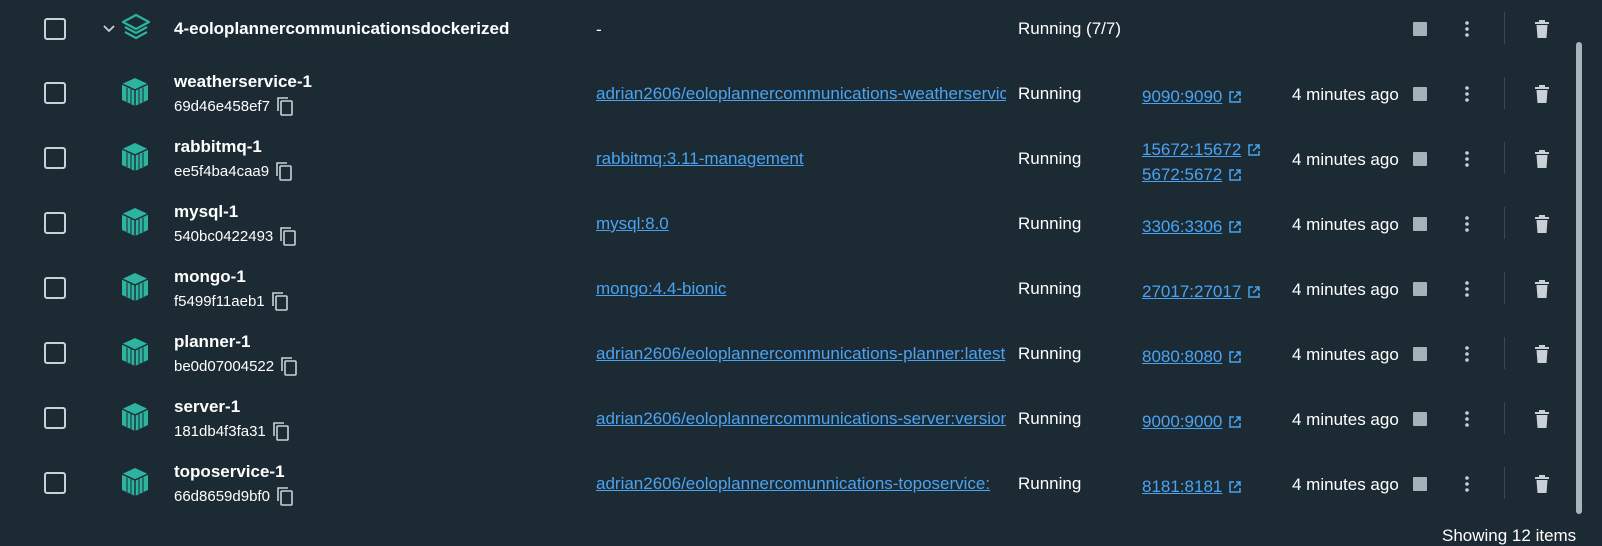  I want to click on port-link: 8080:8080, so click(1182, 356).